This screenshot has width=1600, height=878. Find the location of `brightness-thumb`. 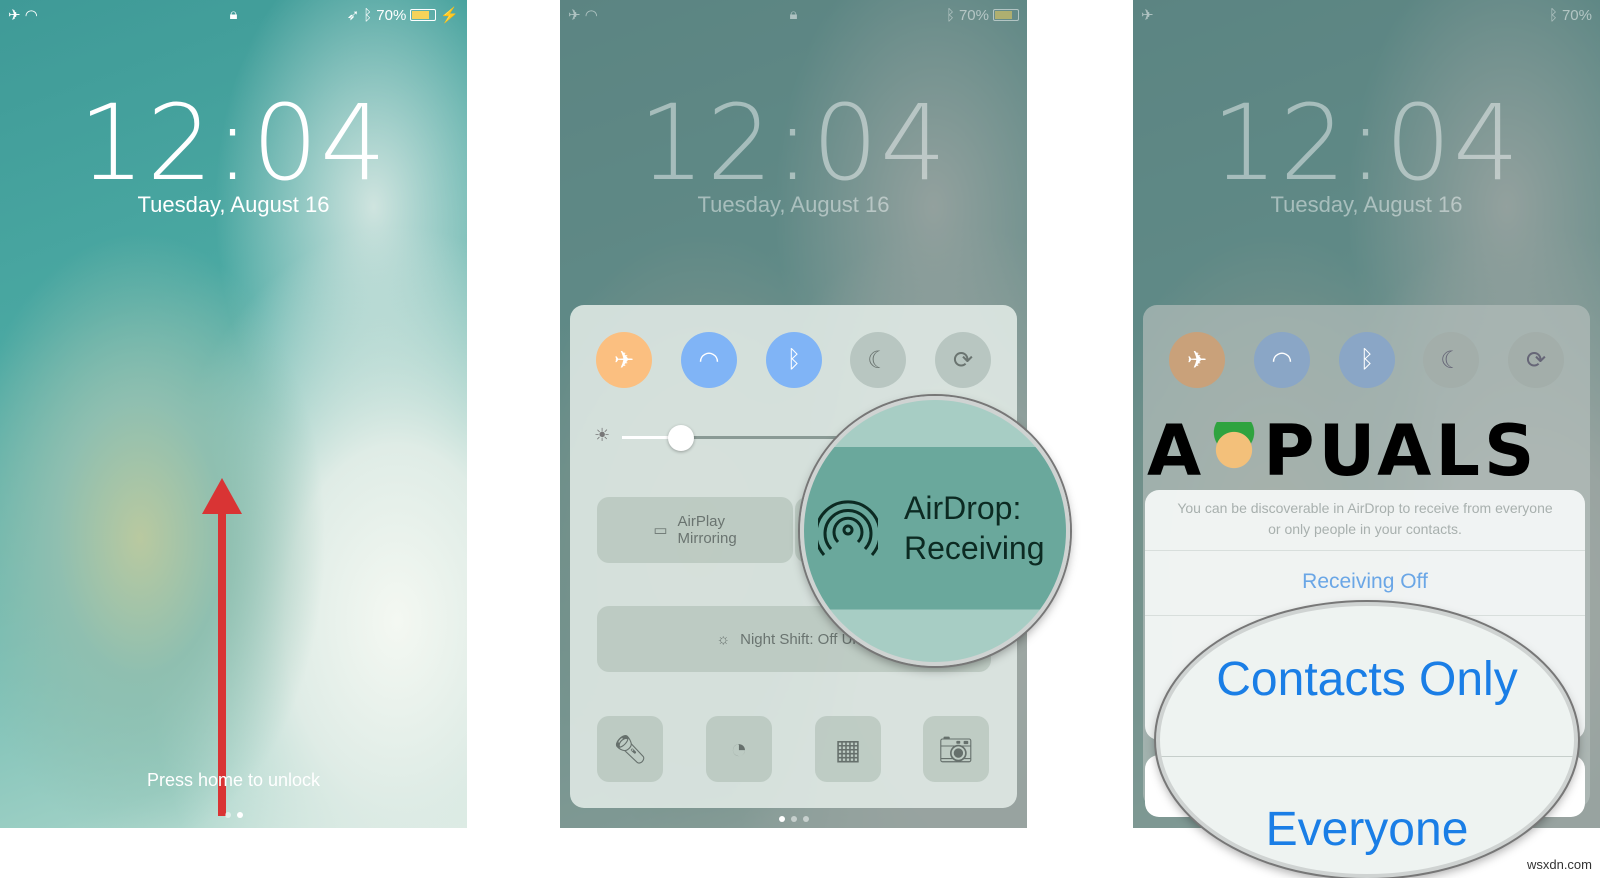

brightness-thumb is located at coordinates (681, 438).